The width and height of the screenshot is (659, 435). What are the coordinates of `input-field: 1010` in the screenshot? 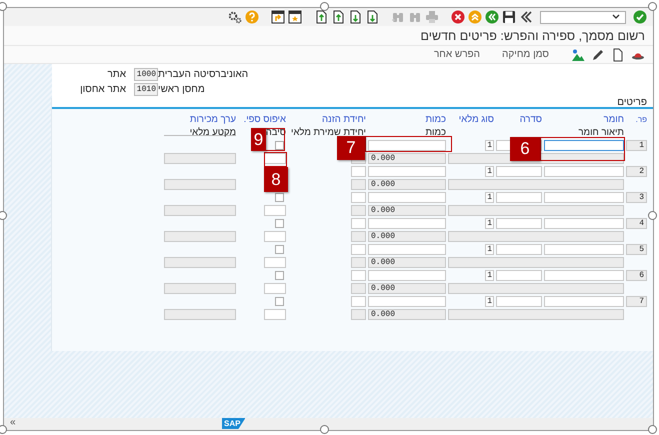 It's located at (146, 89).